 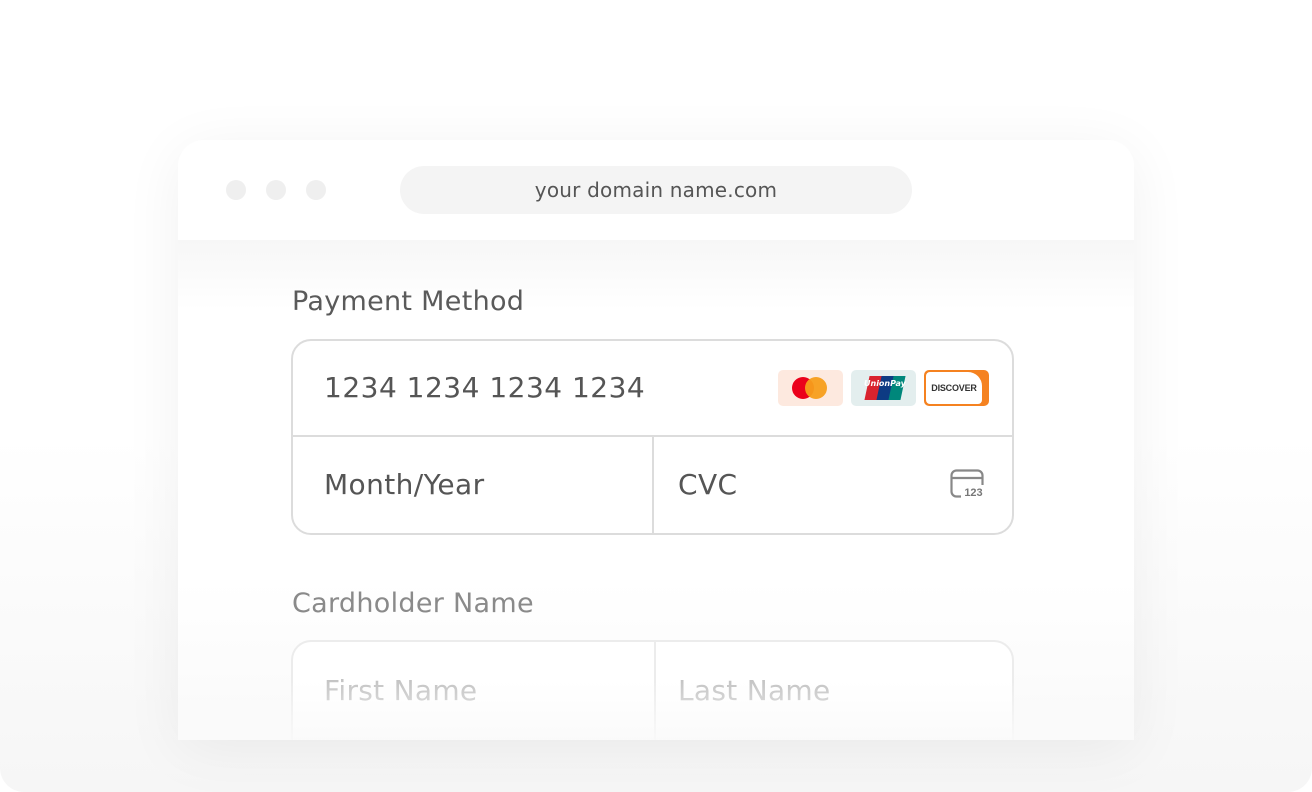 I want to click on address-bar: your domain name.com, so click(x=656, y=190).